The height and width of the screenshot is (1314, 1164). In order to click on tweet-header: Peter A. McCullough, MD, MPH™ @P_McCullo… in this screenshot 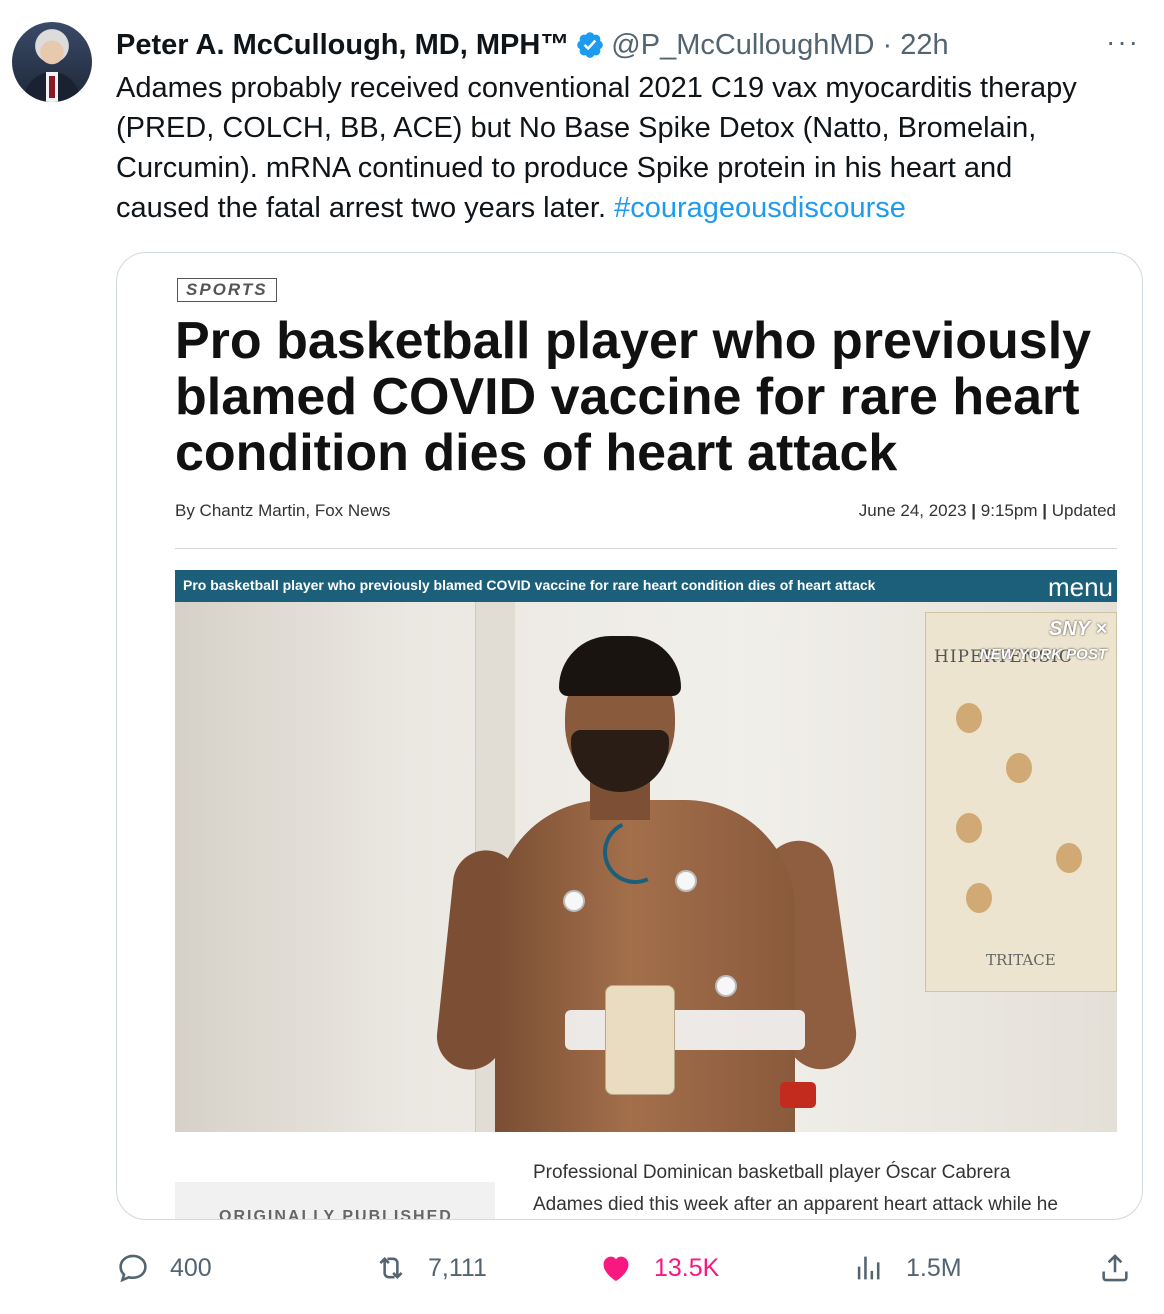, I will do `click(532, 45)`.